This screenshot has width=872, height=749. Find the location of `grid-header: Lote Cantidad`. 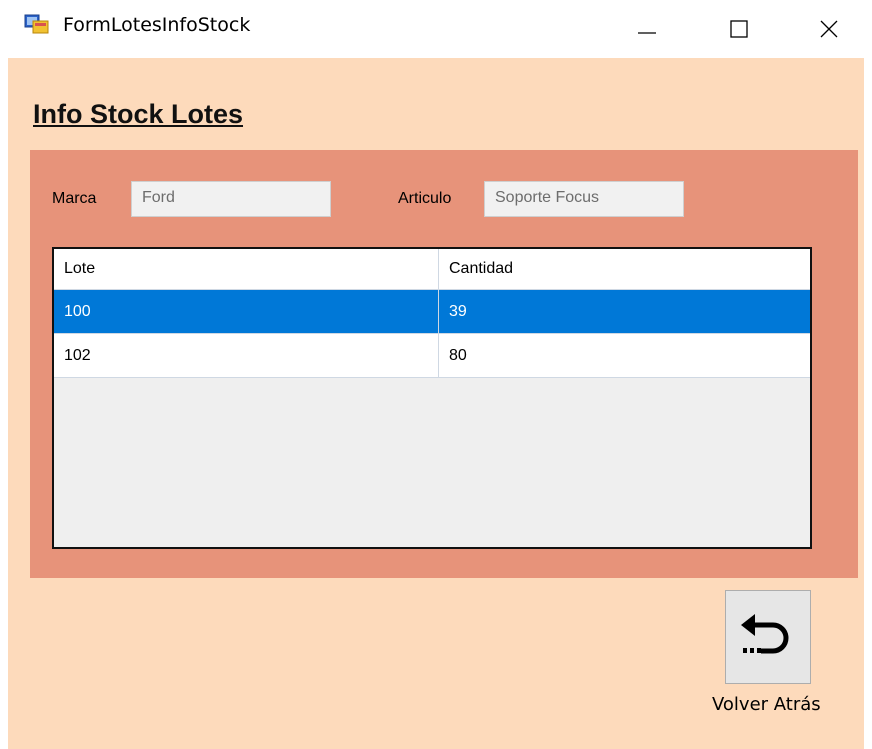

grid-header: Lote Cantidad is located at coordinates (432, 269).